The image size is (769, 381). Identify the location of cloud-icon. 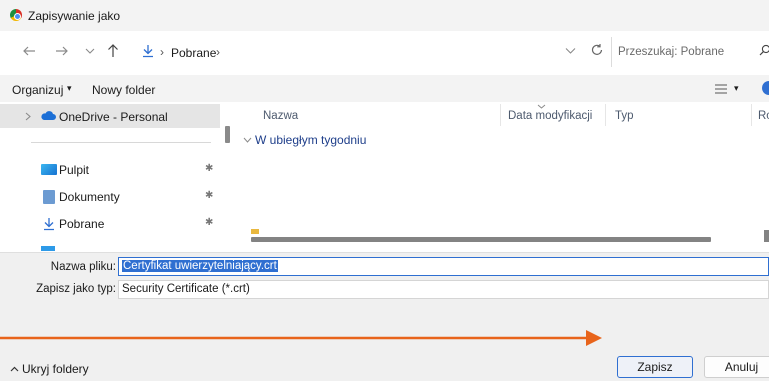
(48, 115).